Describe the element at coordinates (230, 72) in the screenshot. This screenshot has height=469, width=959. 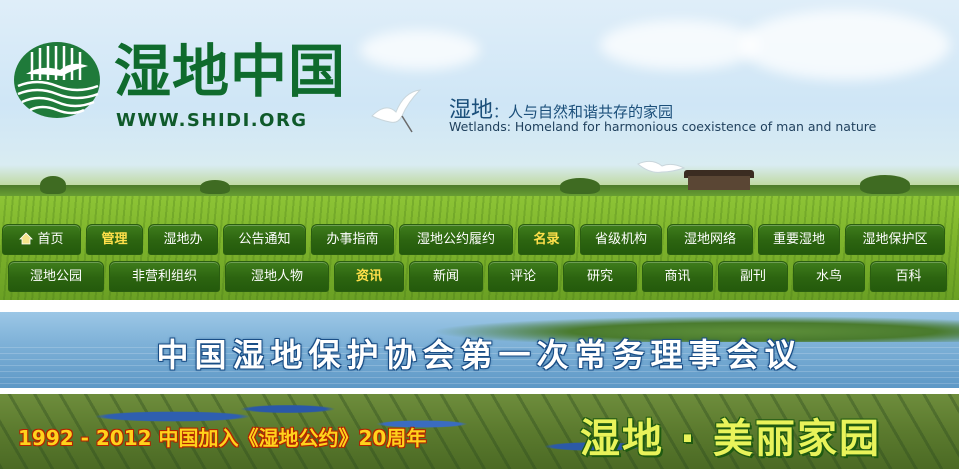
I see `site-logo-text: 湿地中国` at that location.